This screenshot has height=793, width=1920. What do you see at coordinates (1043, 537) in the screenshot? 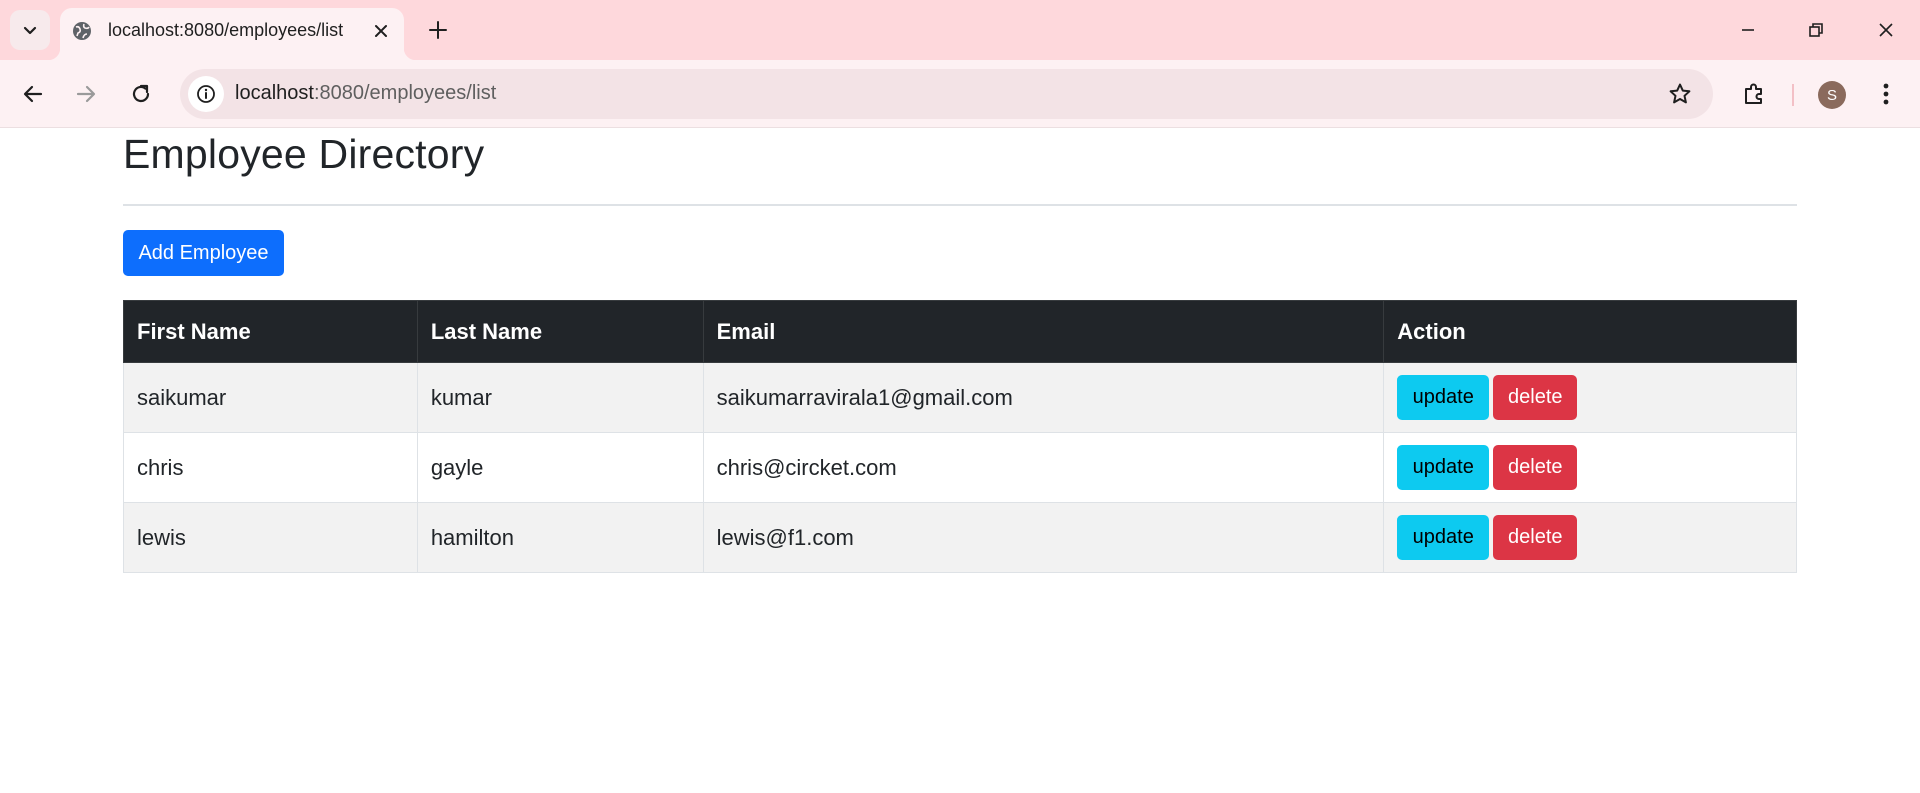
I see `cell-email: lewis@f1.com` at bounding box center [1043, 537].